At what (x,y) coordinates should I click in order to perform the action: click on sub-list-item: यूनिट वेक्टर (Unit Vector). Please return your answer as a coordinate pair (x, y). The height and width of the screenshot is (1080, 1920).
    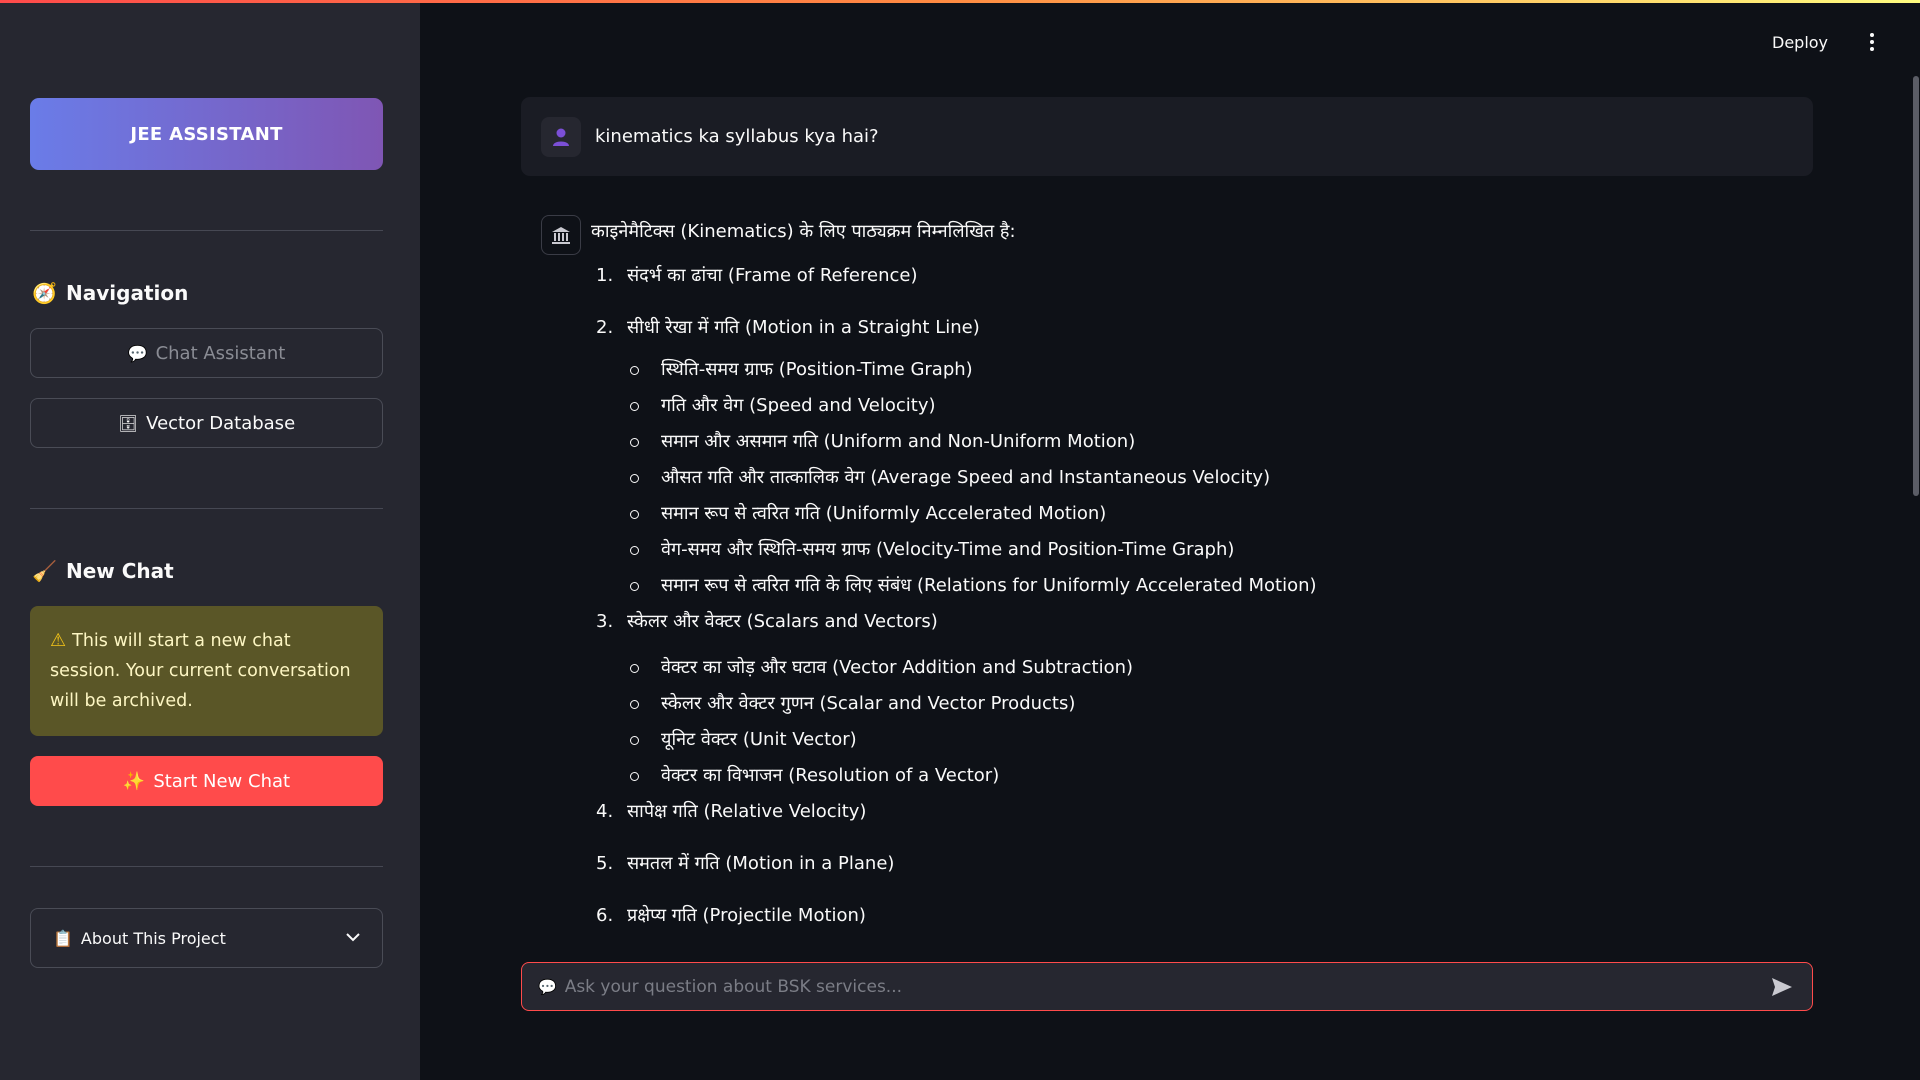
    Looking at the image, I should click on (1209, 743).